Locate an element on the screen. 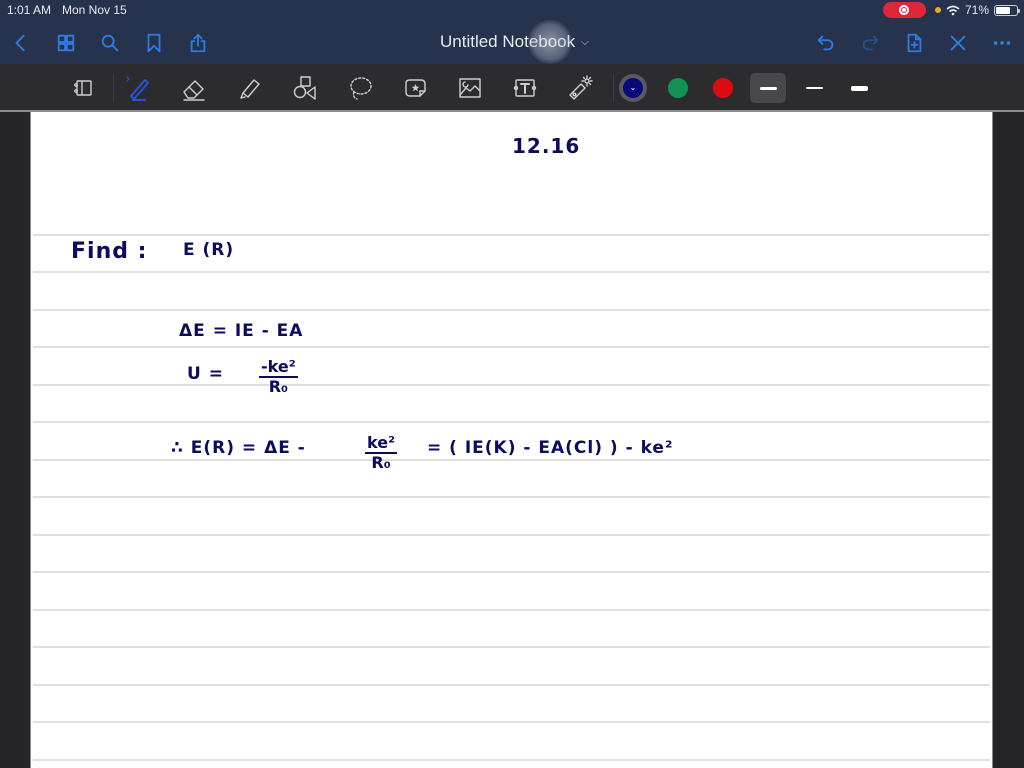  color-swatch-red is located at coordinates (723, 88).